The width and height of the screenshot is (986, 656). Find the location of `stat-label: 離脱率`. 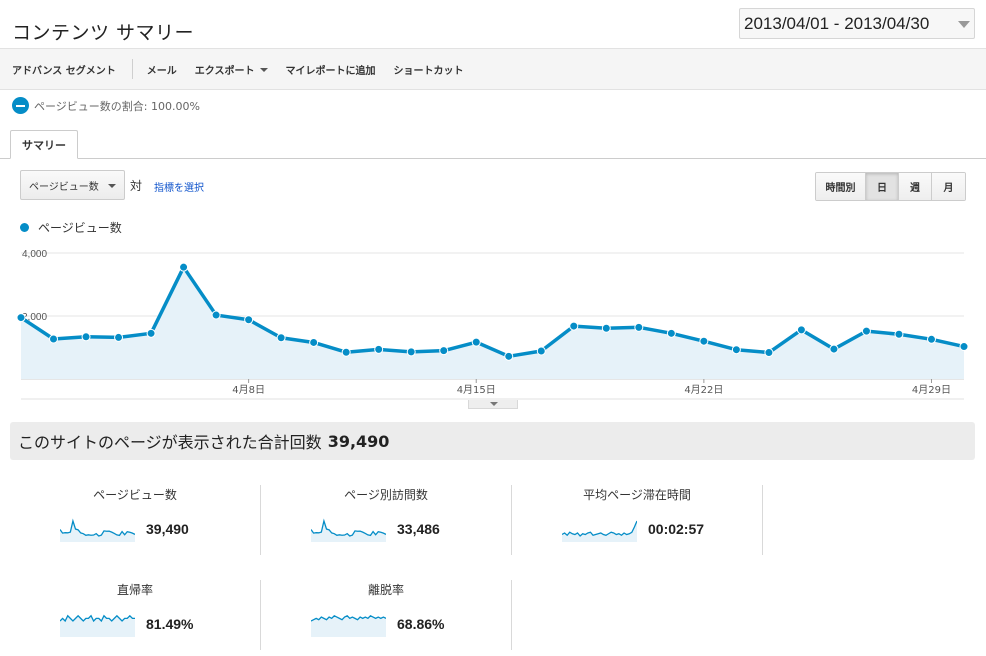

stat-label: 離脱率 is located at coordinates (385, 590).